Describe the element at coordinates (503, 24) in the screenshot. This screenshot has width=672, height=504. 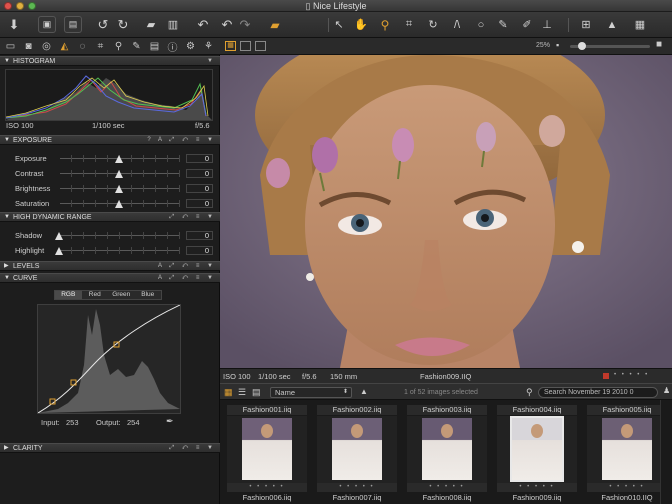
I see `white-balance-picker-icon: ✎` at that location.